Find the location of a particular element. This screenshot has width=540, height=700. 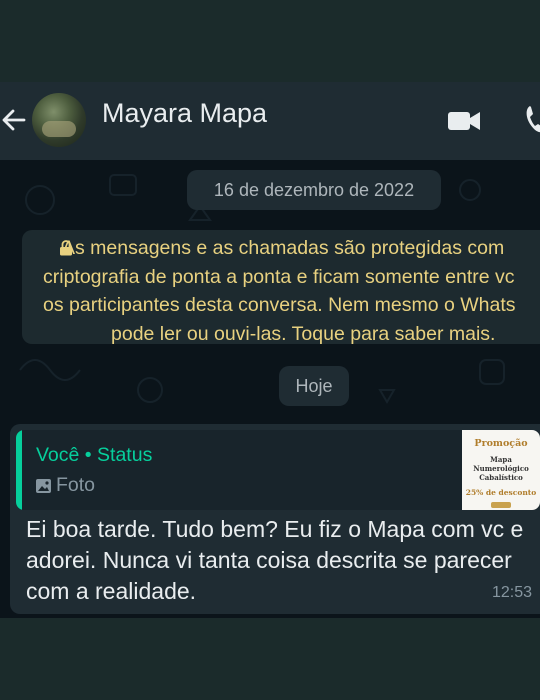

quote-accent-bar is located at coordinates (19, 470).